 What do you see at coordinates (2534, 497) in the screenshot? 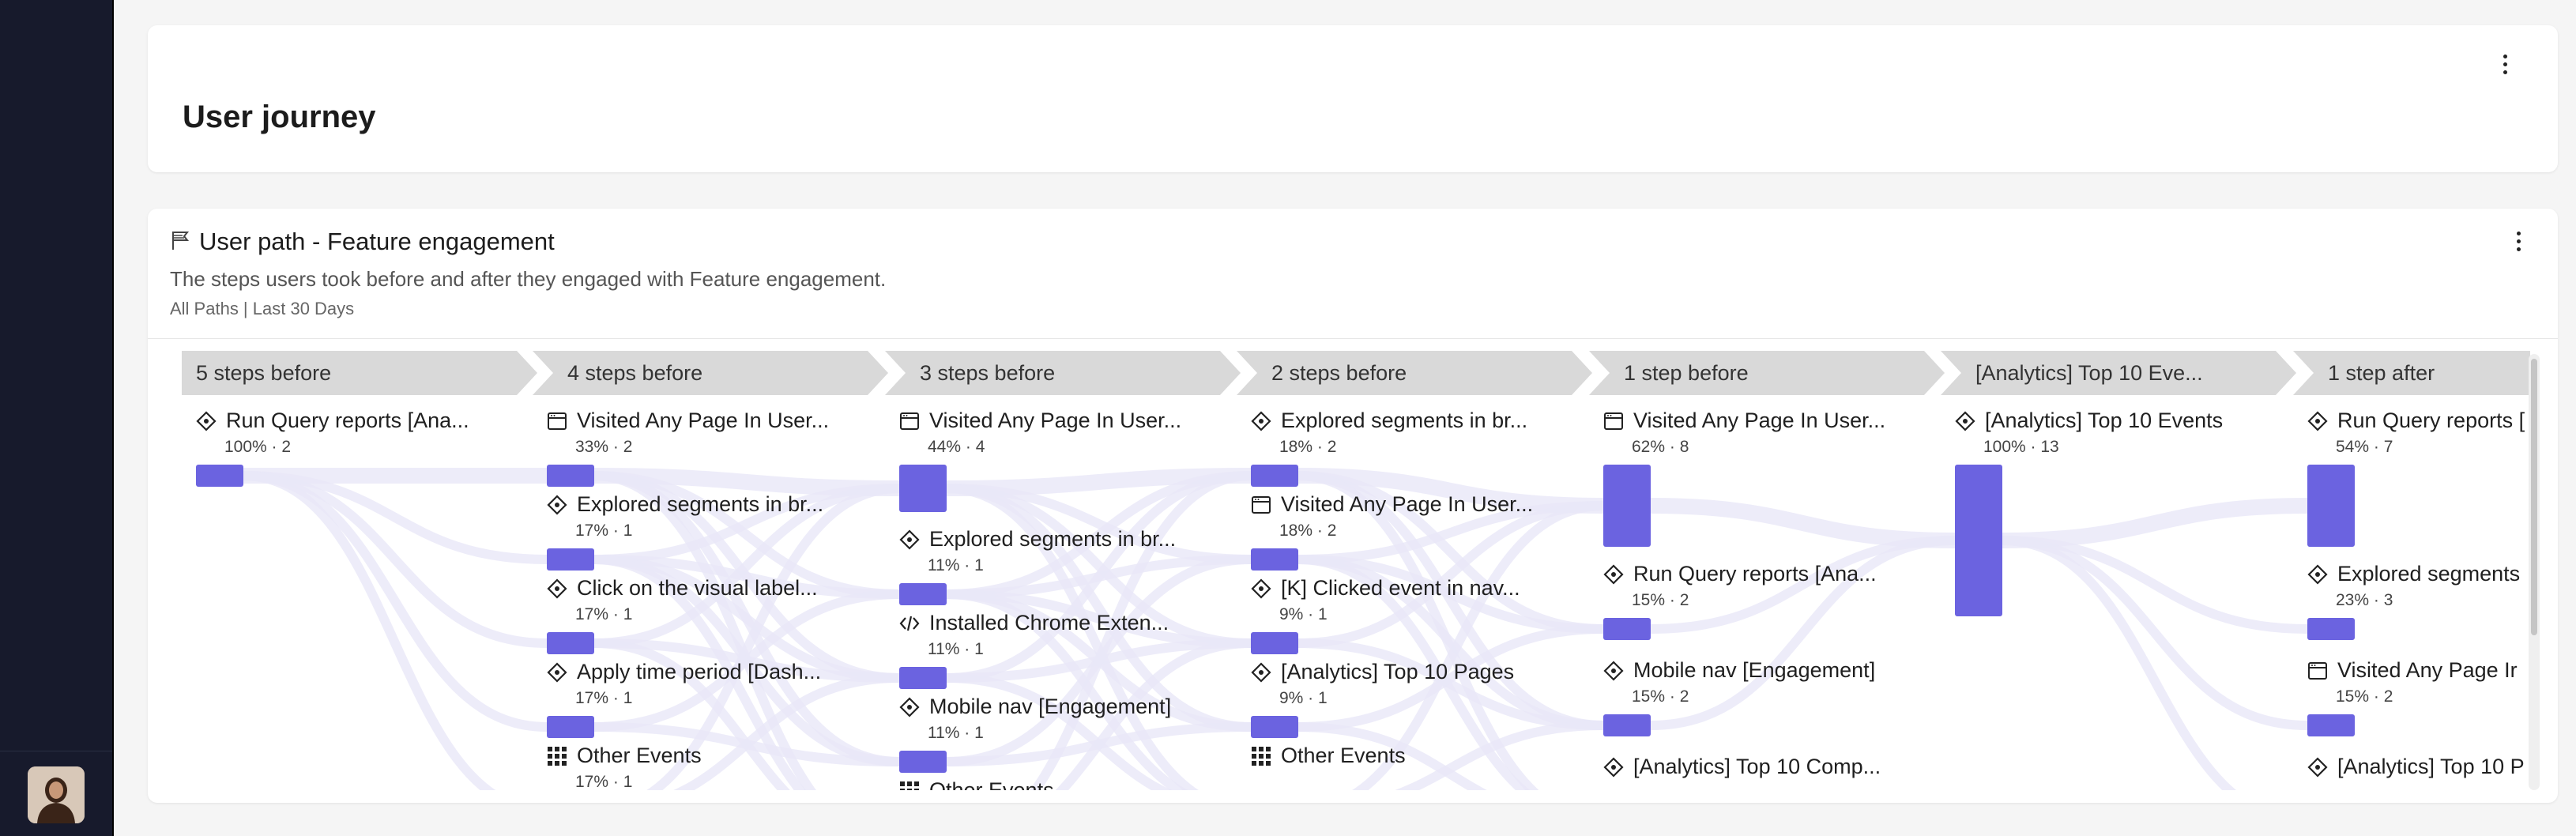
I see `scrollbar-thumb` at bounding box center [2534, 497].